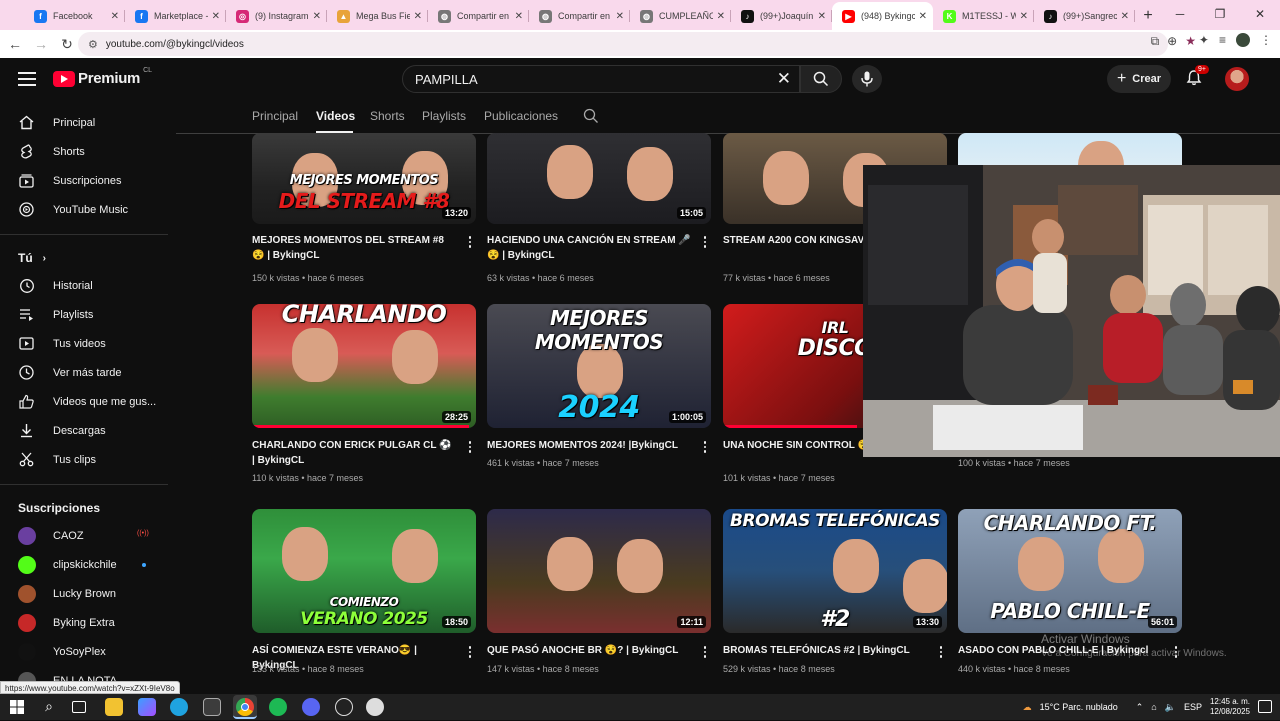  Describe the element at coordinates (867, 79) in the screenshot. I see `voice-search-button` at that location.